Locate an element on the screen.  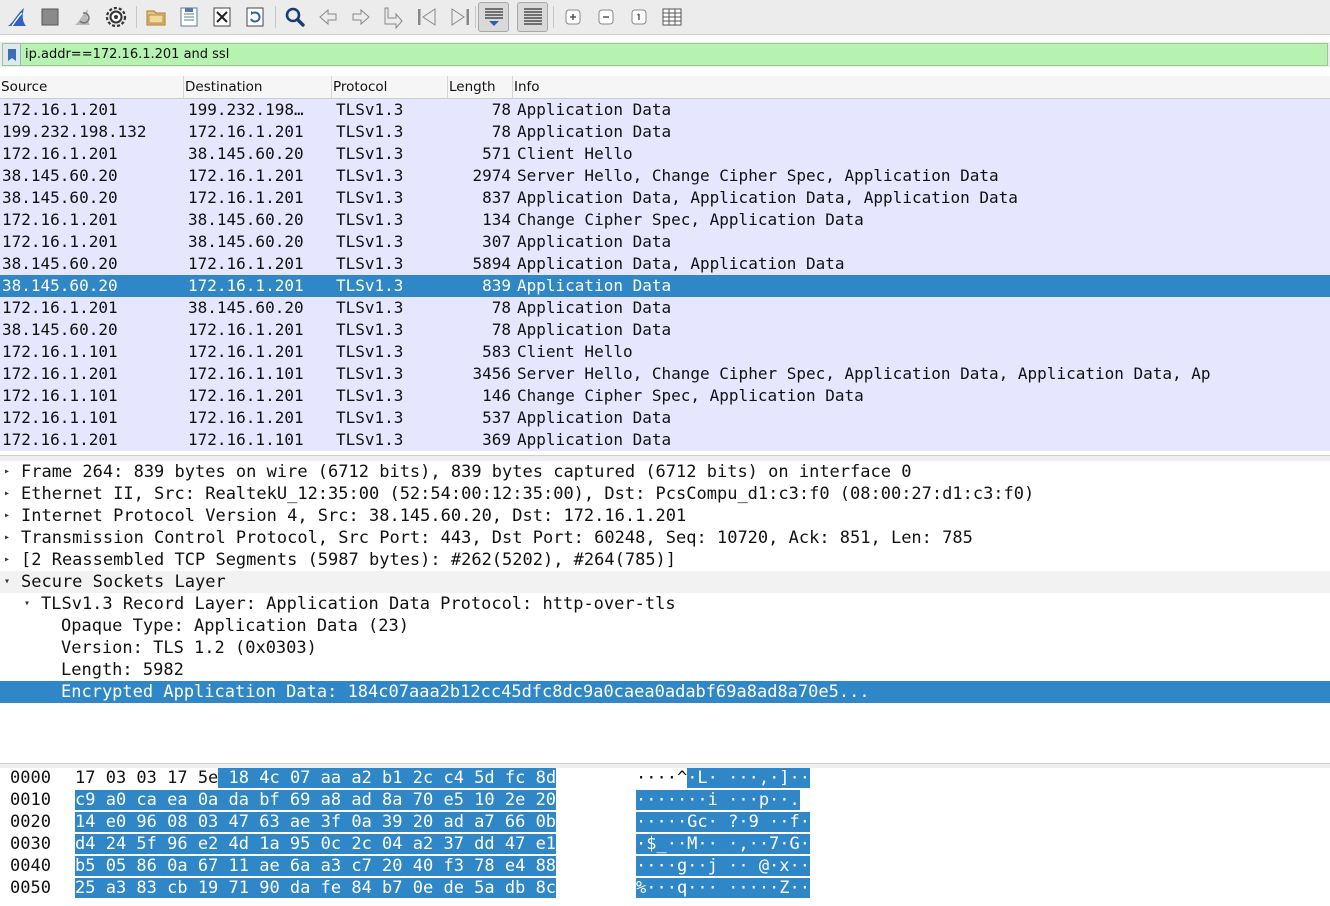
go-to-packet-icon is located at coordinates (394, 17).